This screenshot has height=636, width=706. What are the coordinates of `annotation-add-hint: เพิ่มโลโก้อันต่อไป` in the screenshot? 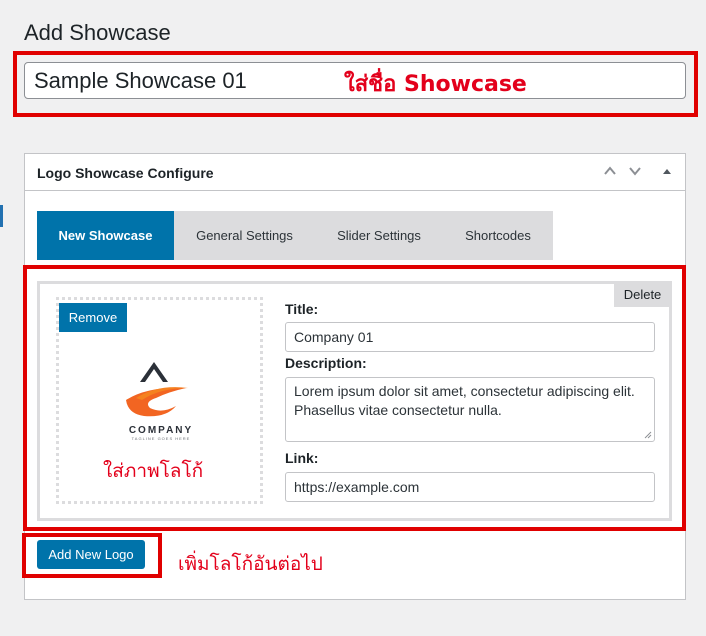 It's located at (250, 564).